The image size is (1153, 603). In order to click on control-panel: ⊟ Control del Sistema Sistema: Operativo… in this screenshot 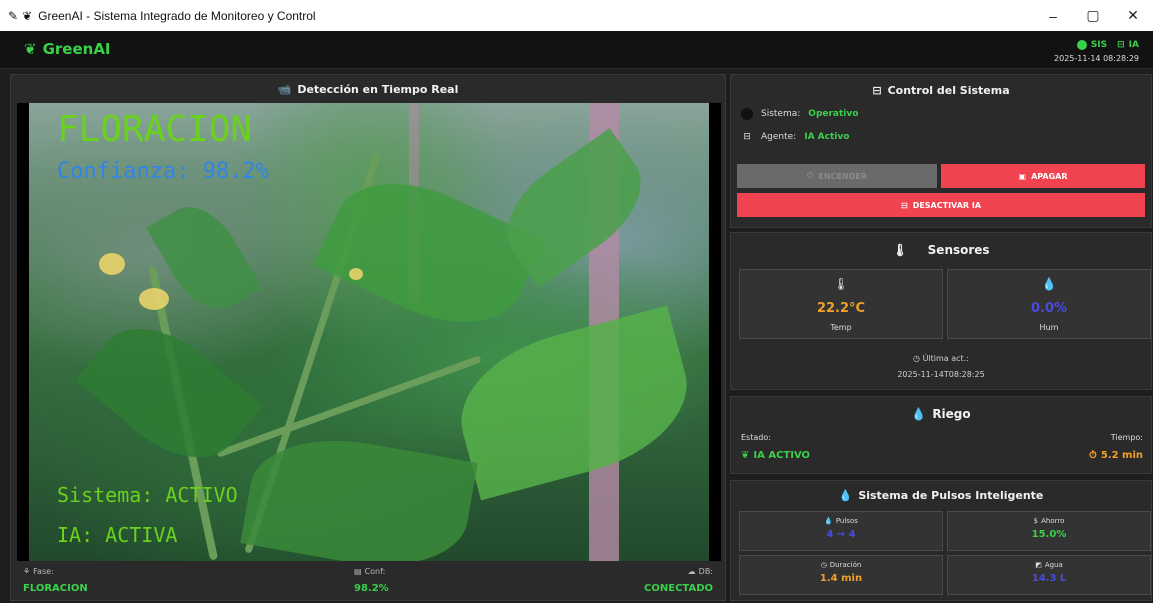, I will do `click(941, 151)`.